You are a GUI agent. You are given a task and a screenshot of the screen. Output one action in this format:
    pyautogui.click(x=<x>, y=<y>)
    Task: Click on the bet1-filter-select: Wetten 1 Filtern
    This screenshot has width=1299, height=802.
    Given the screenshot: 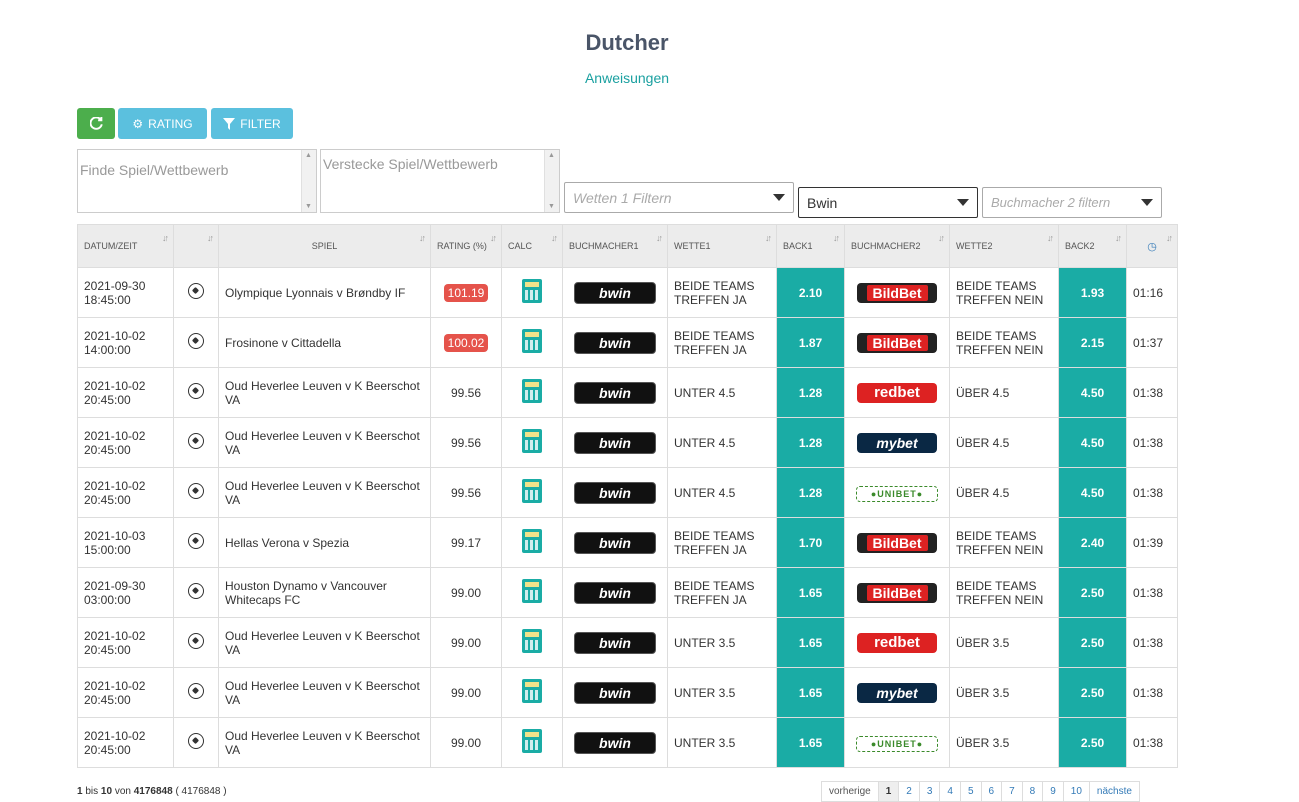 What is the action you would take?
    pyautogui.click(x=679, y=197)
    